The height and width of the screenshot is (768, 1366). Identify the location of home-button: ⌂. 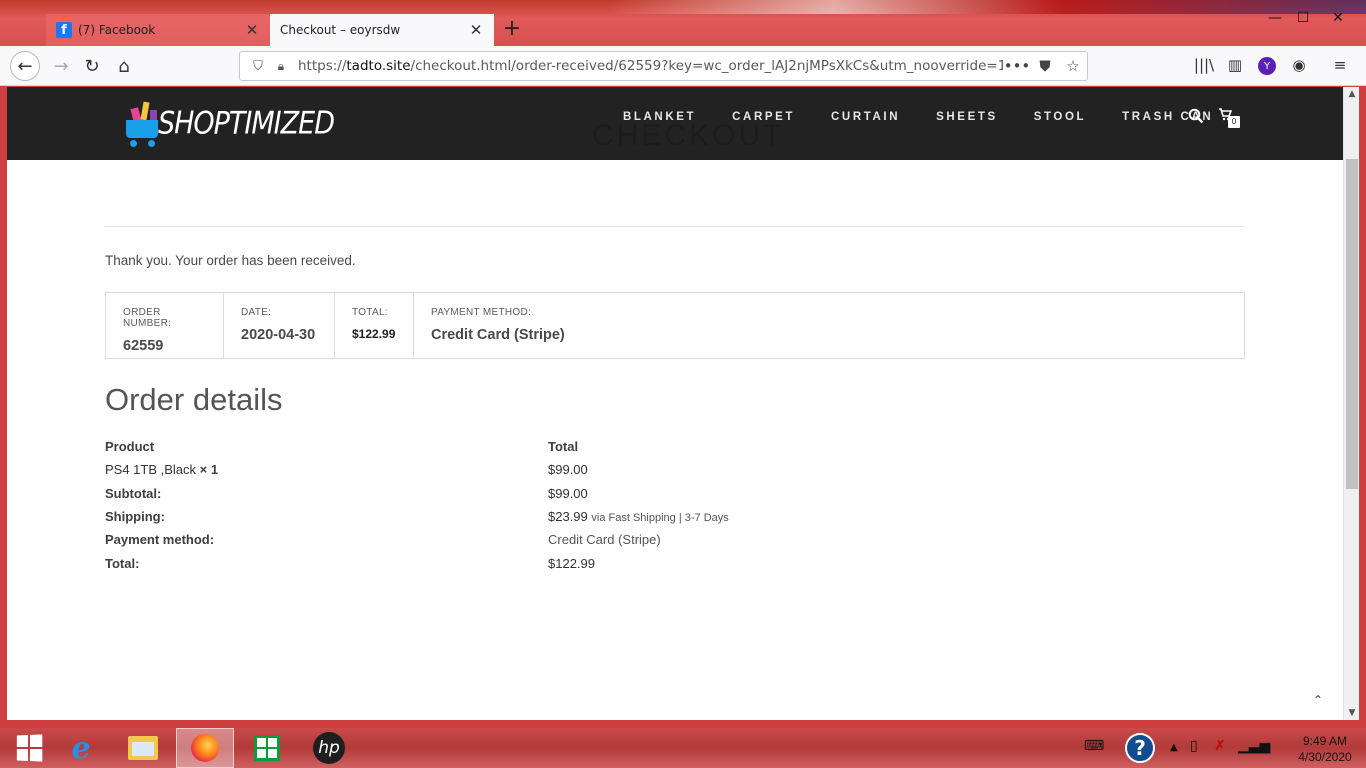
(124, 66).